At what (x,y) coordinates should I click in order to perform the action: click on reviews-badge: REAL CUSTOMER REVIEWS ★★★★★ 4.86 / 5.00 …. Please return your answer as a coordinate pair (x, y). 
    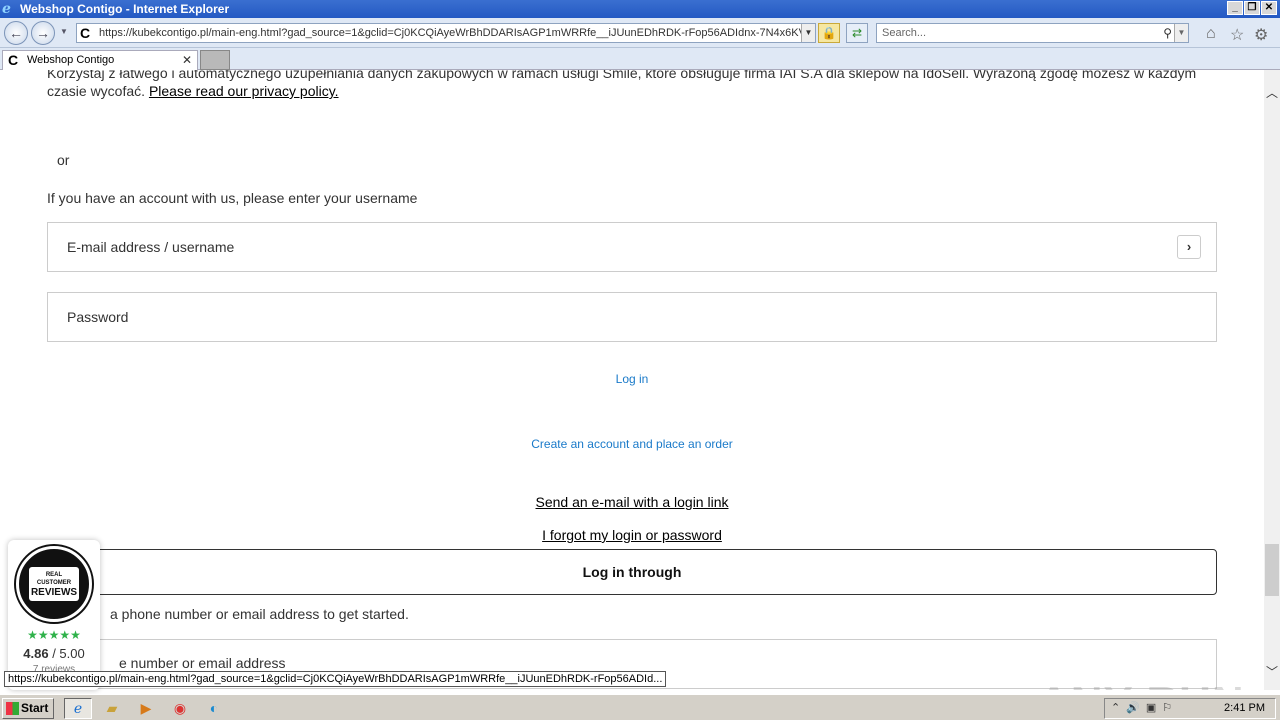
    Looking at the image, I should click on (54, 615).